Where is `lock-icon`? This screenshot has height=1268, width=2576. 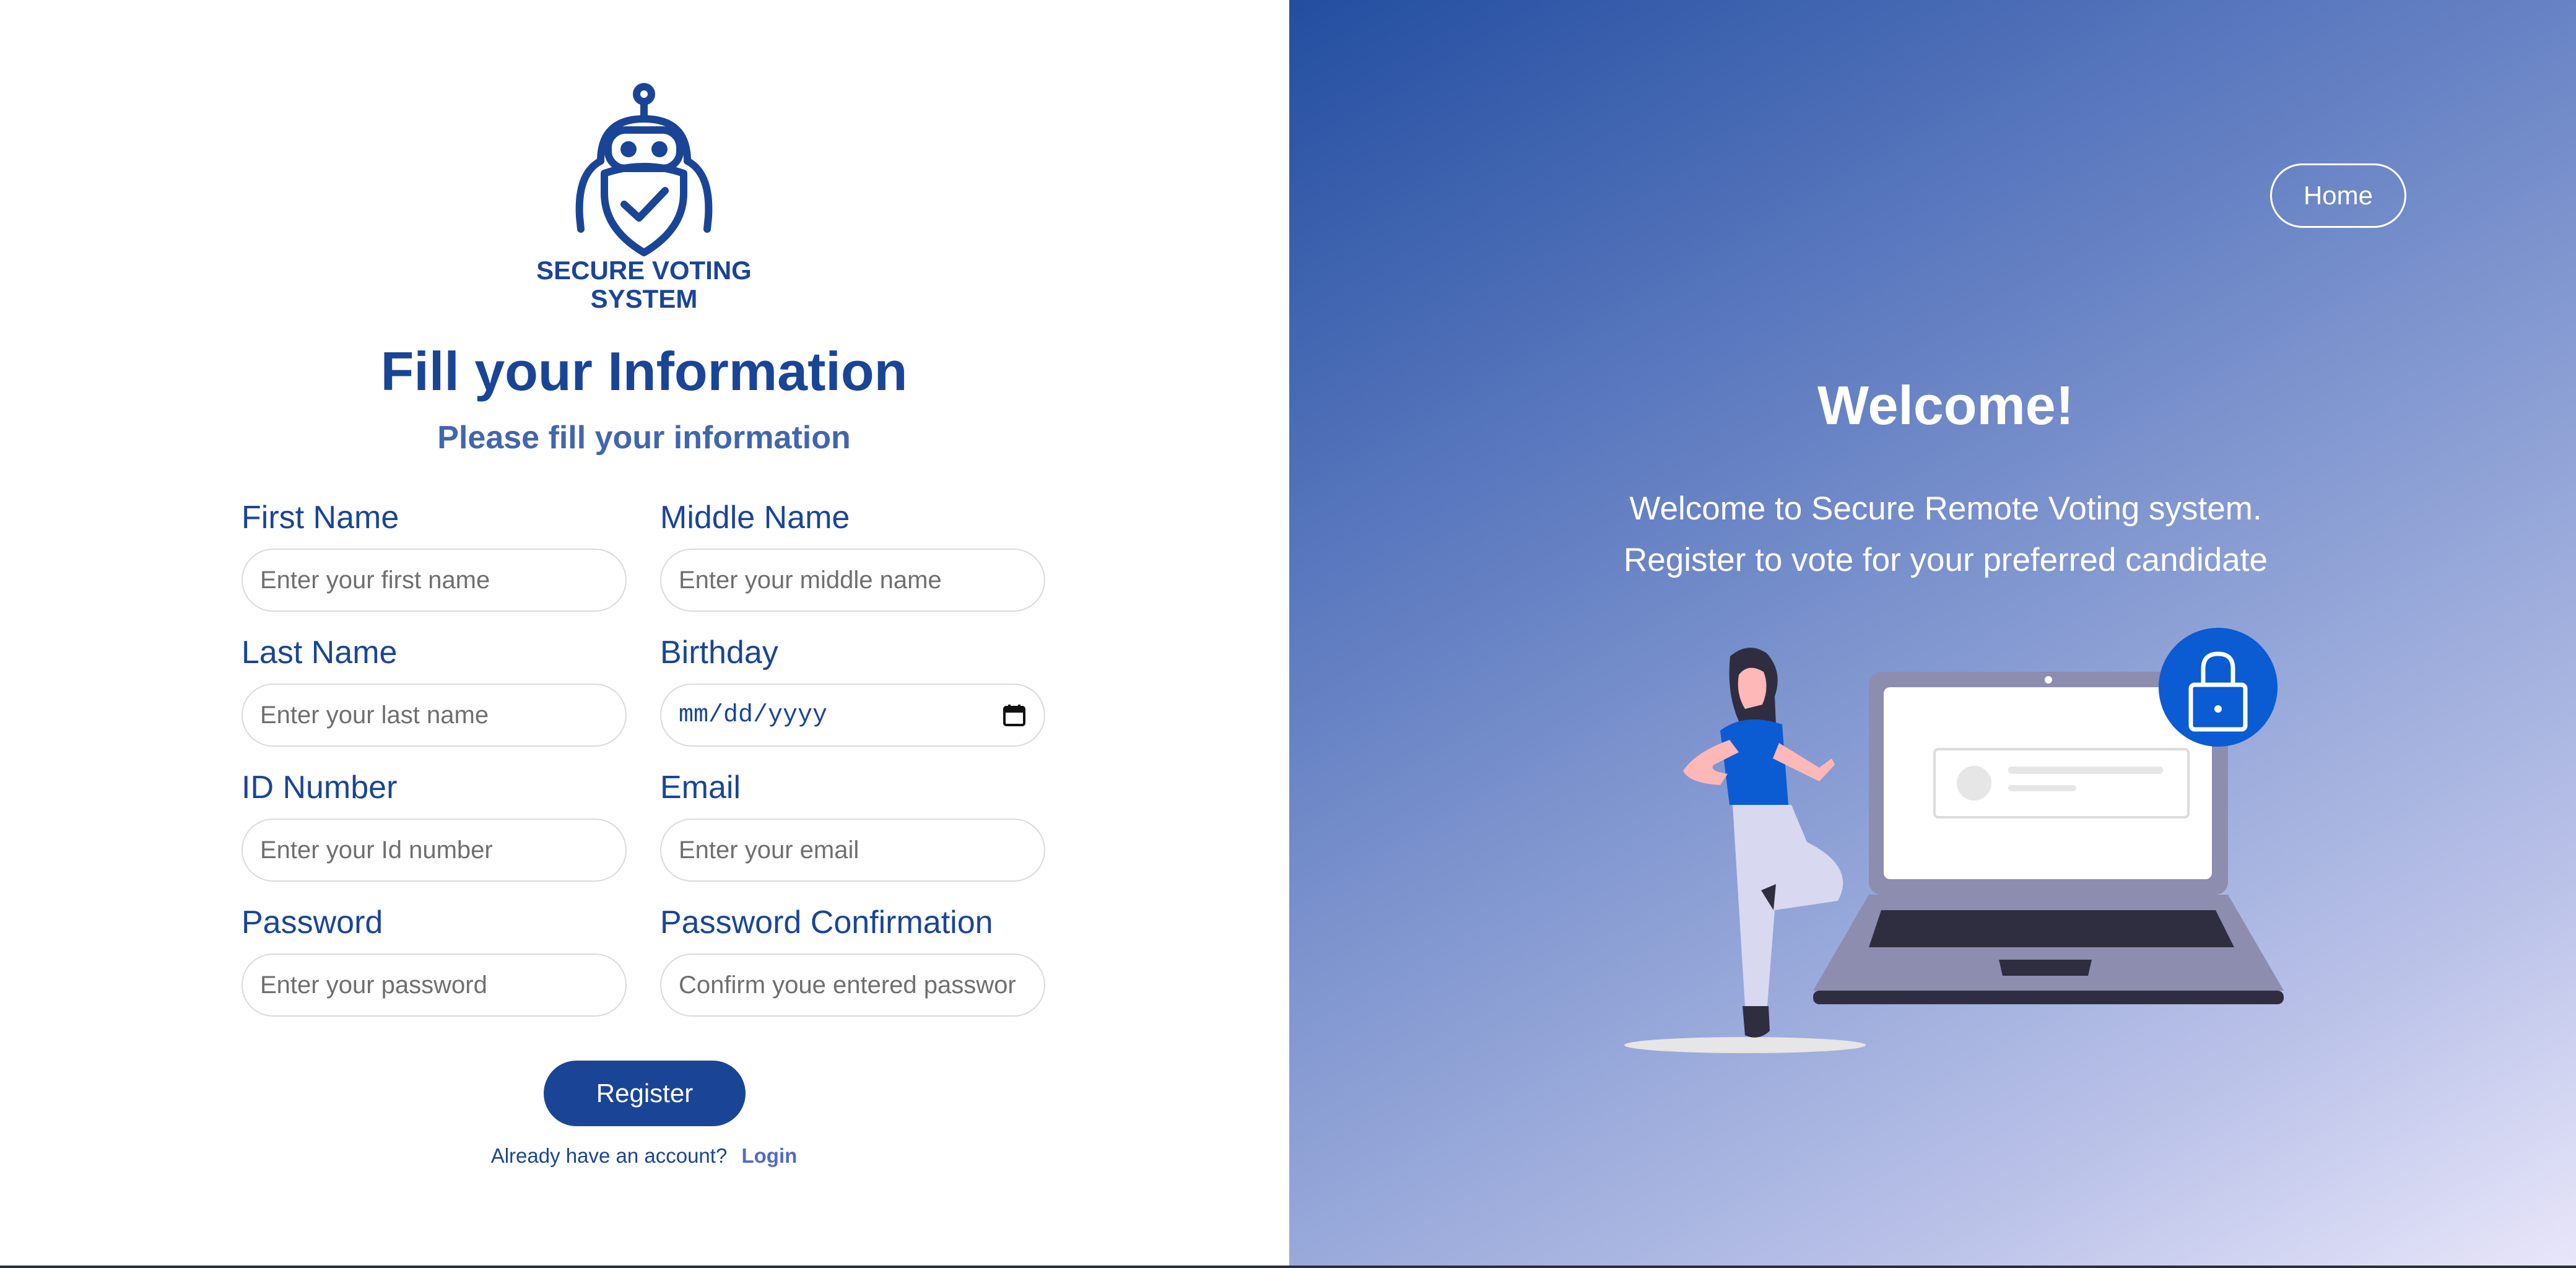
lock-icon is located at coordinates (2218, 687).